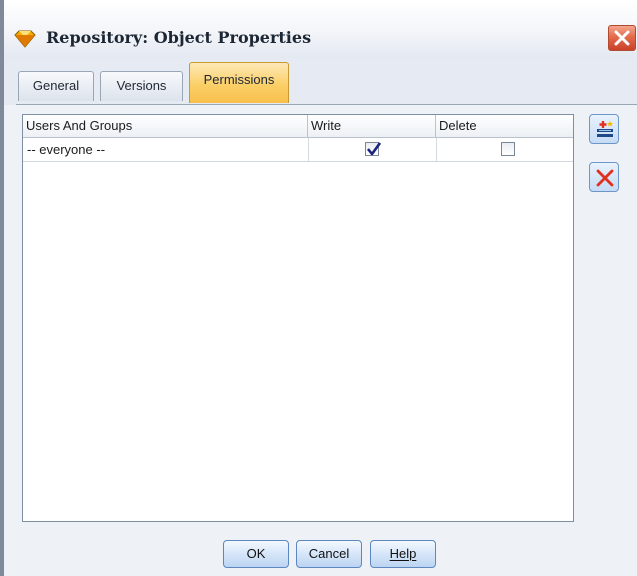 The height and width of the screenshot is (576, 637). Describe the element at coordinates (239, 82) in the screenshot. I see `tab-permissions: Permissions` at that location.